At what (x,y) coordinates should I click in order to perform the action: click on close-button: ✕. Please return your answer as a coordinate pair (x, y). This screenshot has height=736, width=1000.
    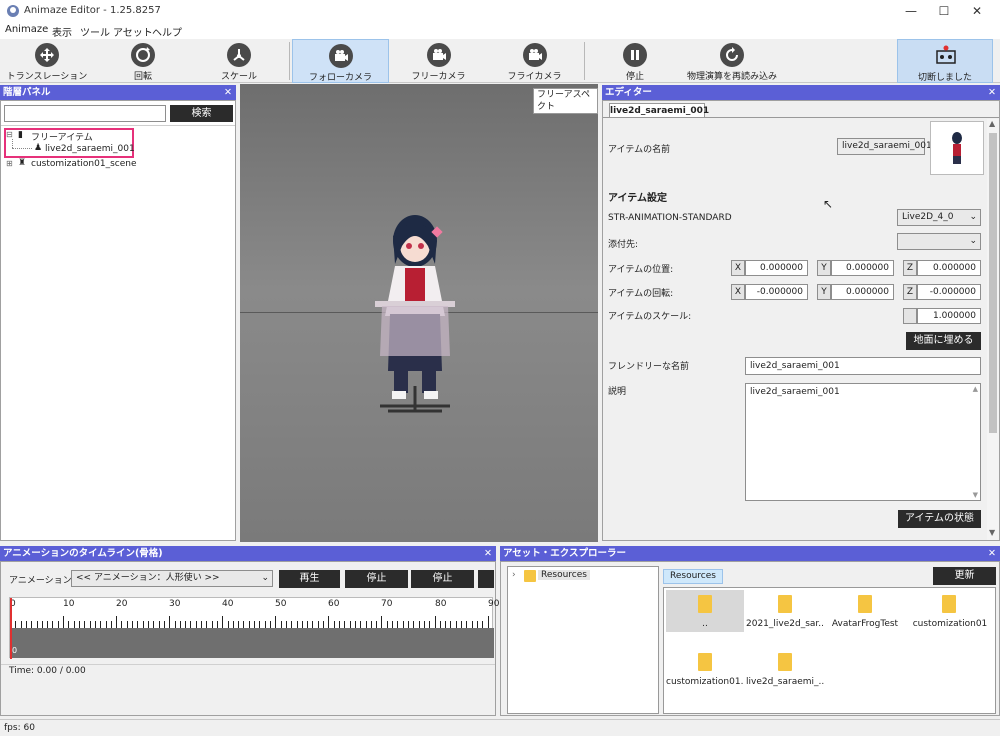
    Looking at the image, I should click on (977, 11).